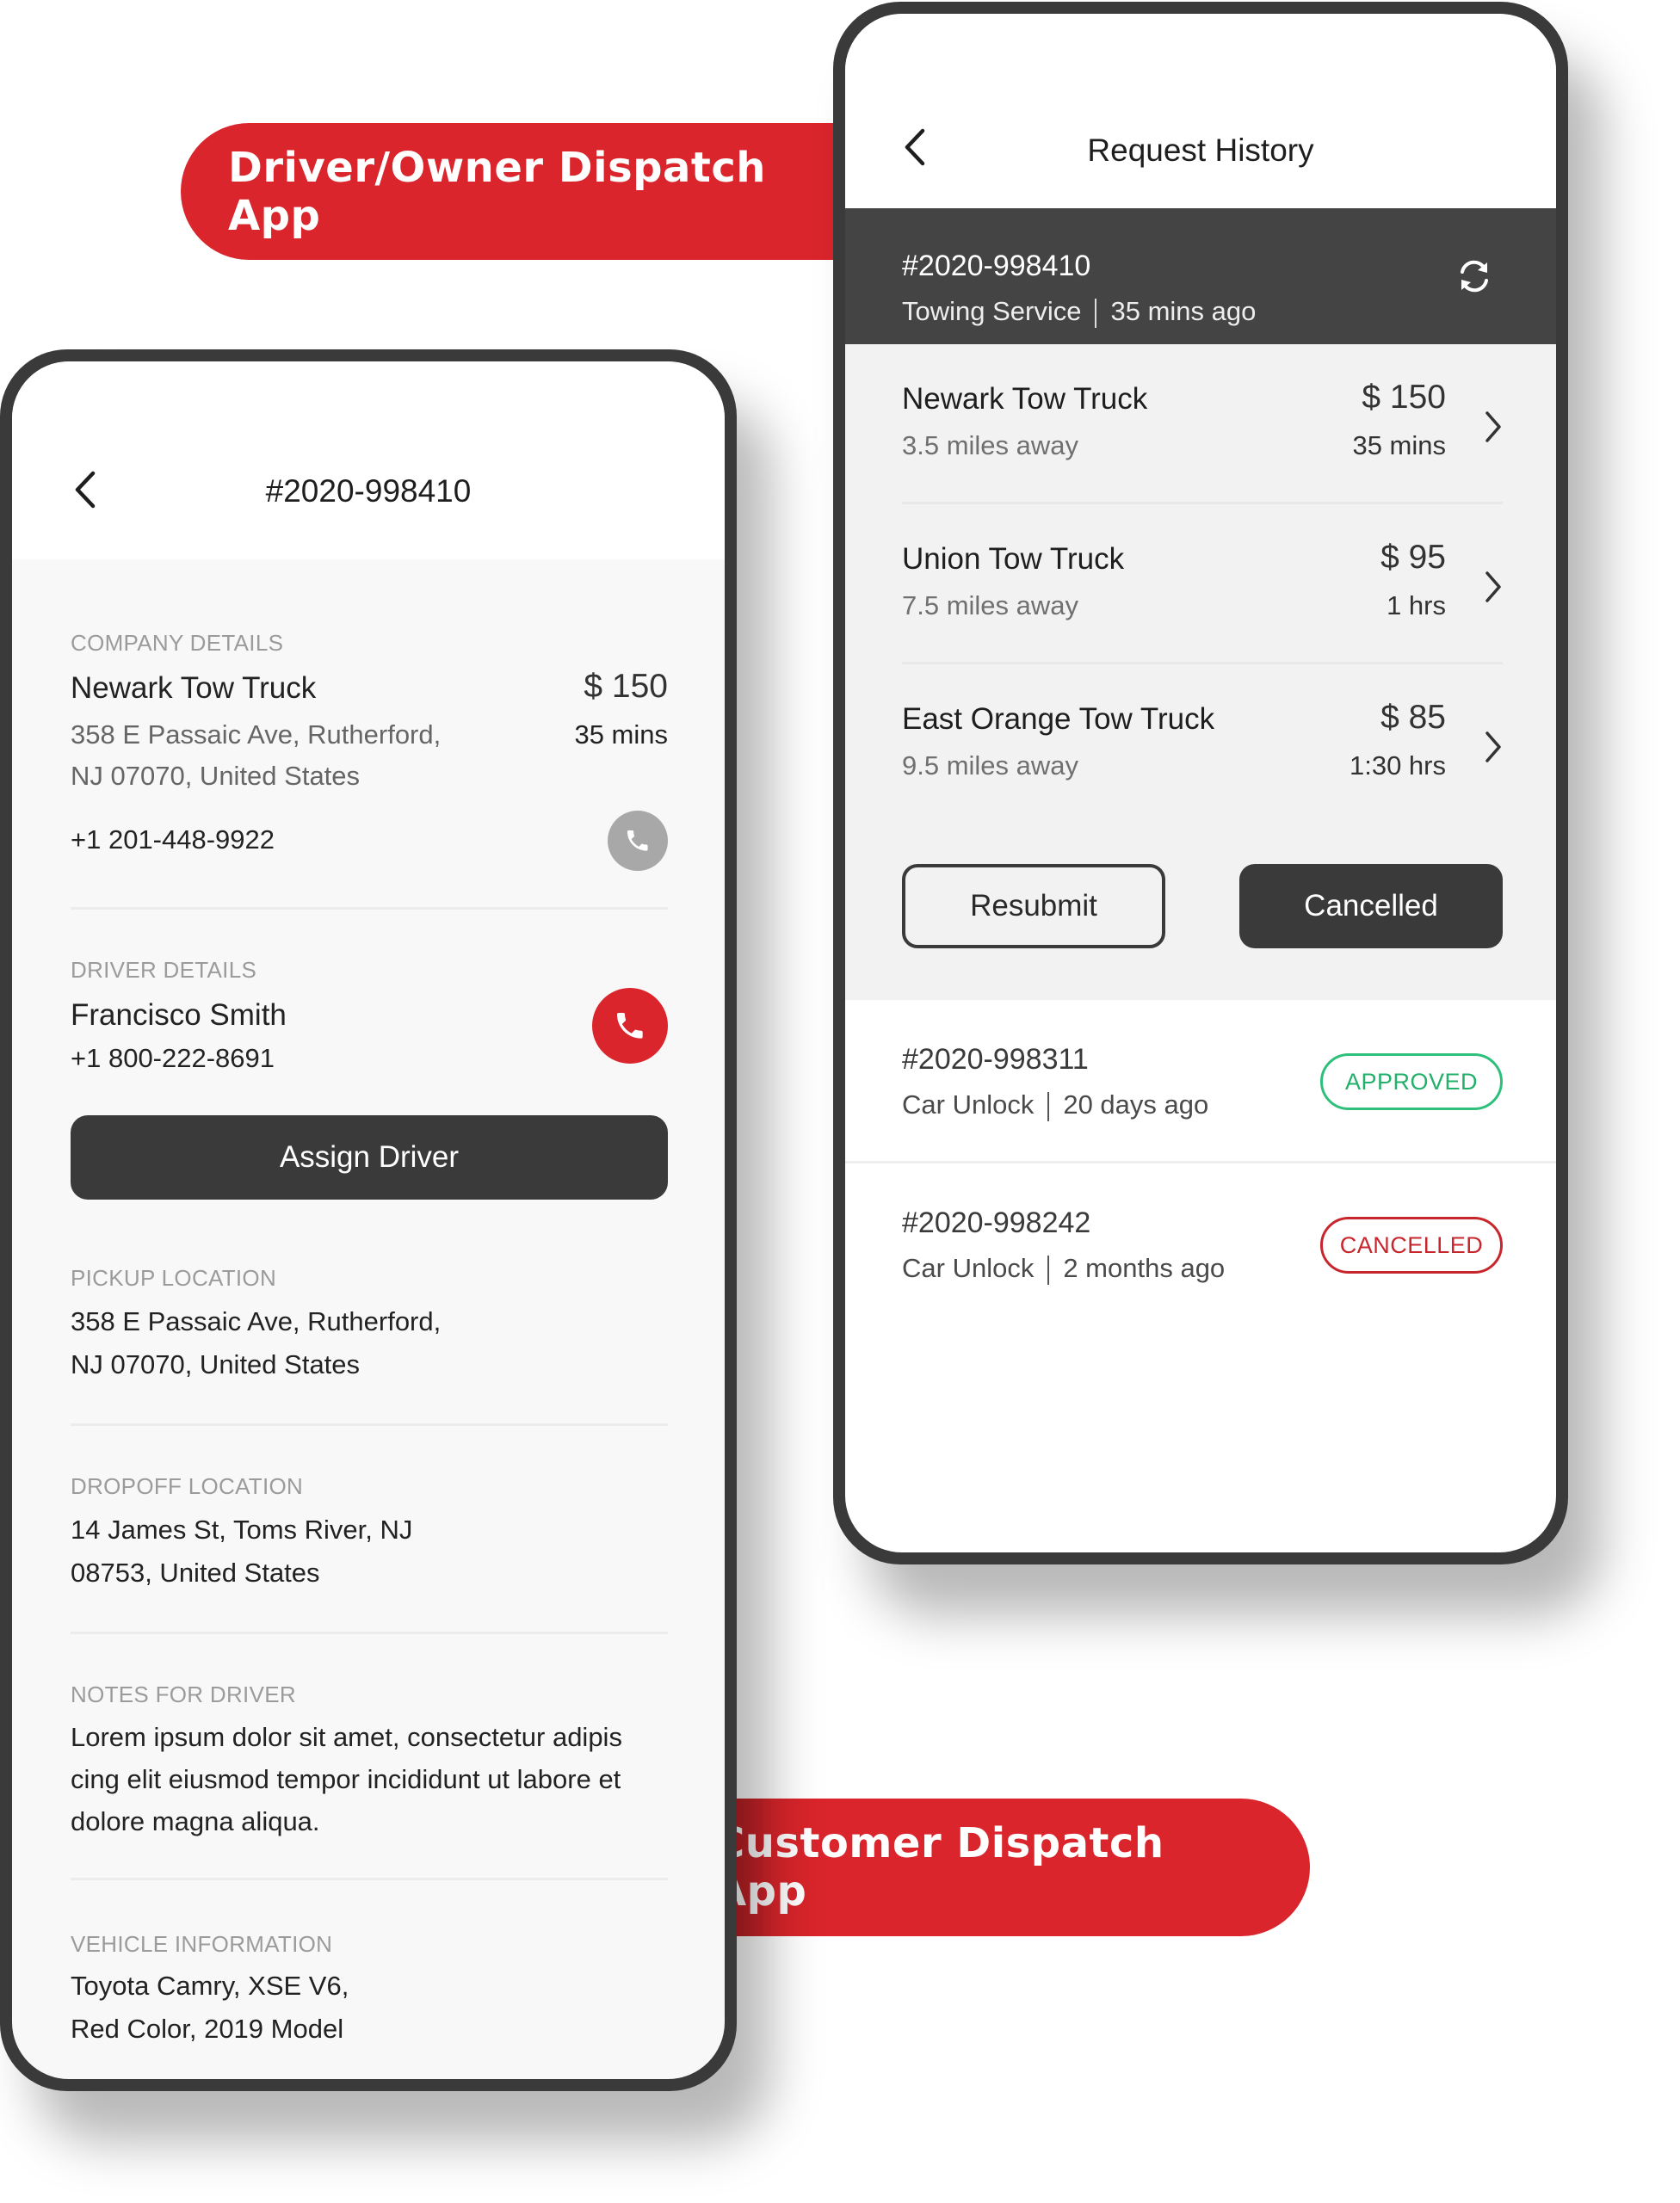  I want to click on vehicle-line1: Toyota Camry, XSE V6,, so click(210, 1986).